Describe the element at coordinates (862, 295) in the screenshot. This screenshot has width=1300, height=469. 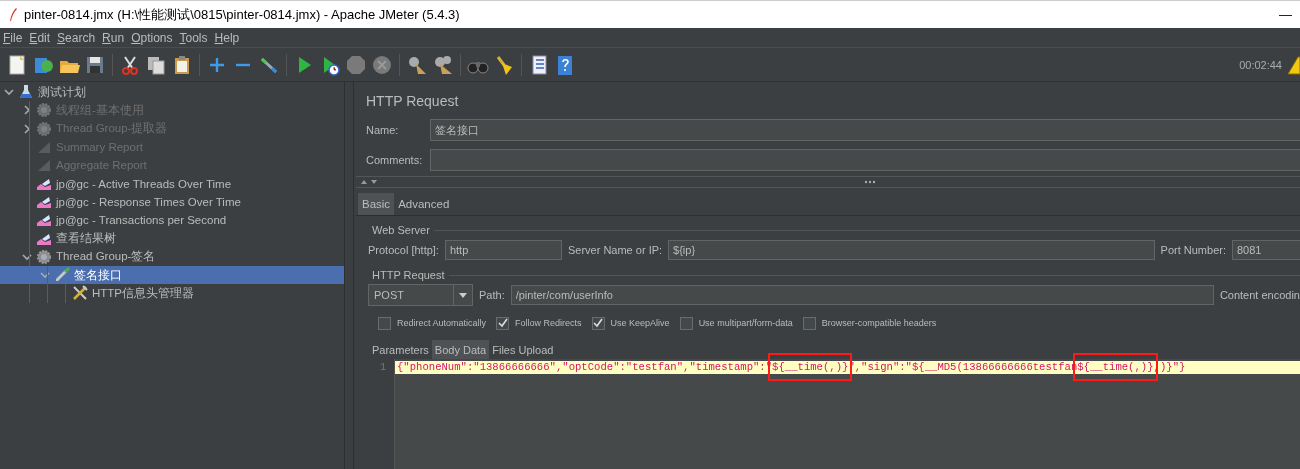
I see `text-field: /pinter/com/userInfo` at that location.